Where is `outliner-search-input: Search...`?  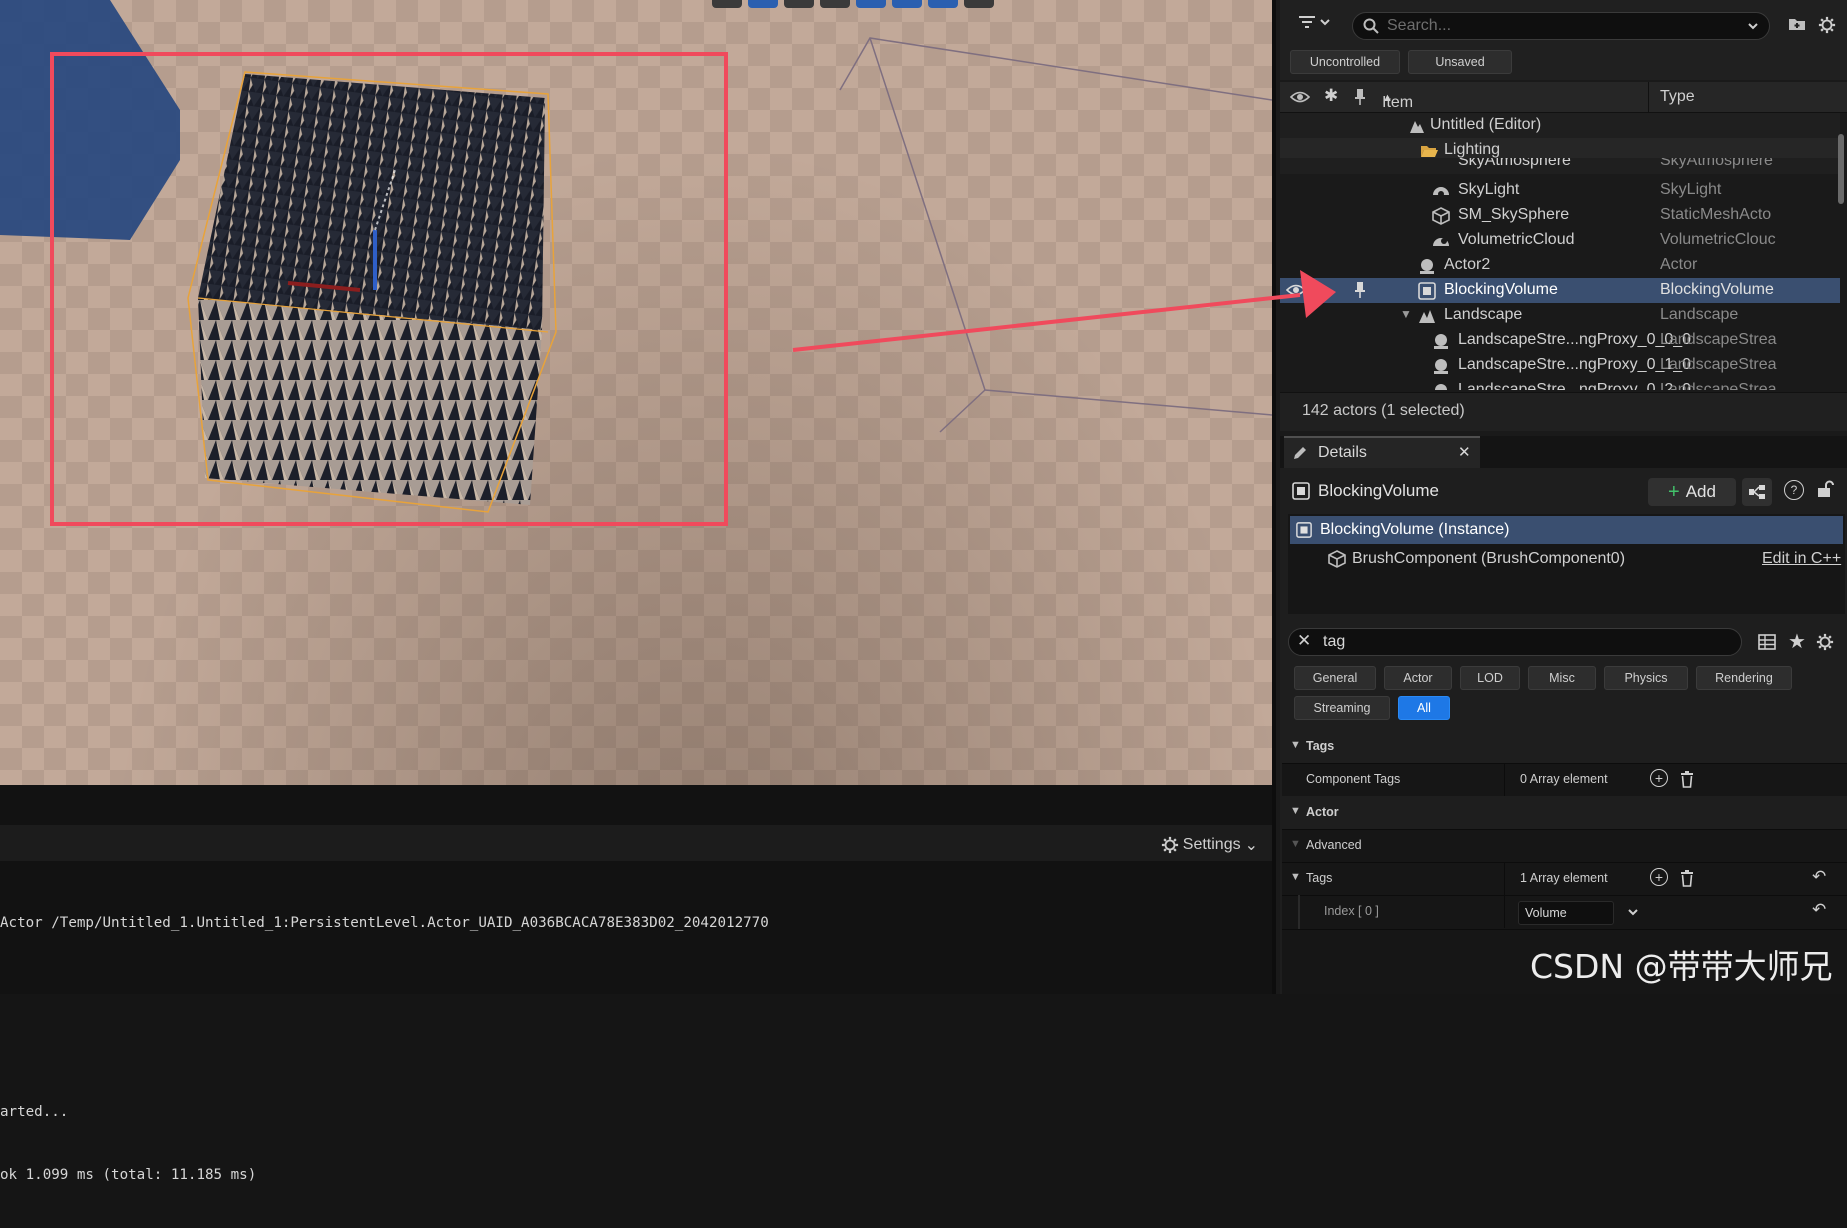
outliner-search-input: Search... is located at coordinates (1561, 26).